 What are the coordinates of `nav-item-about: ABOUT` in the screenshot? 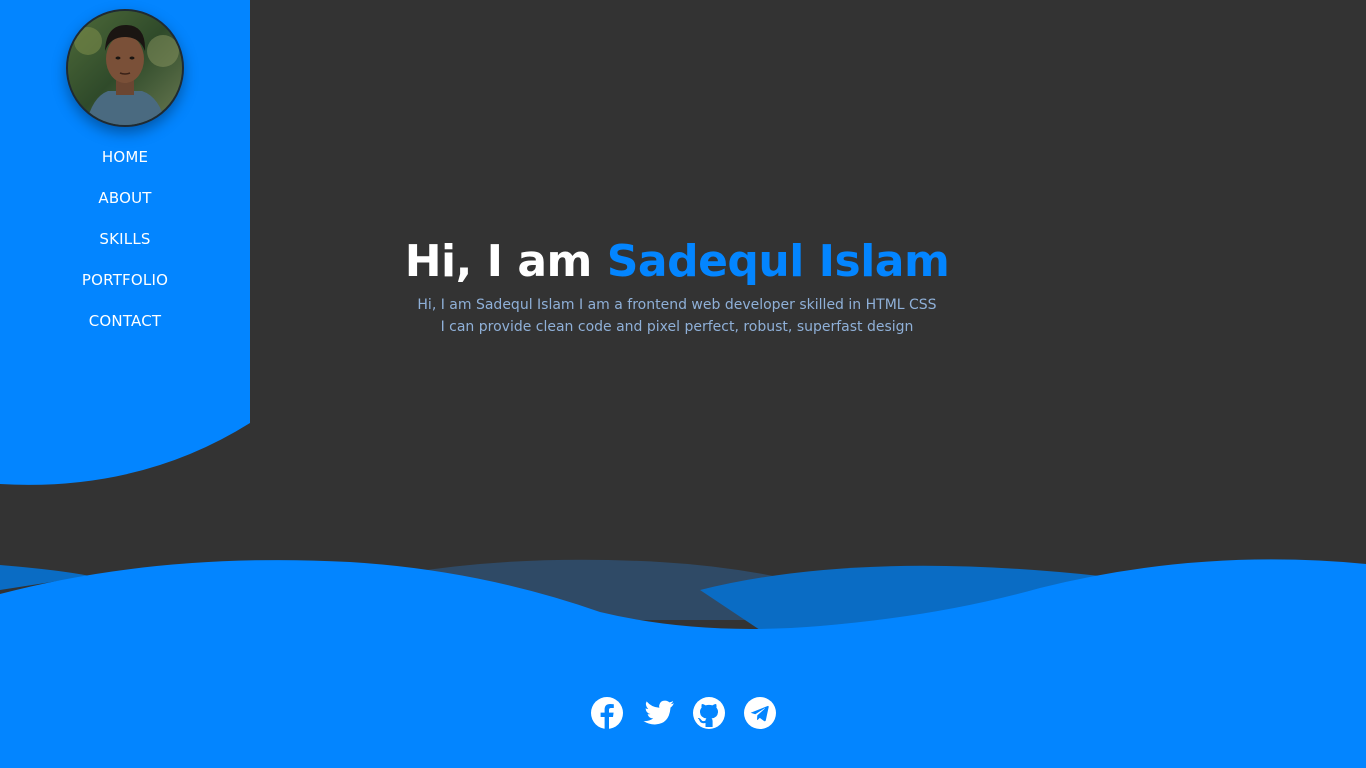 It's located at (124, 198).